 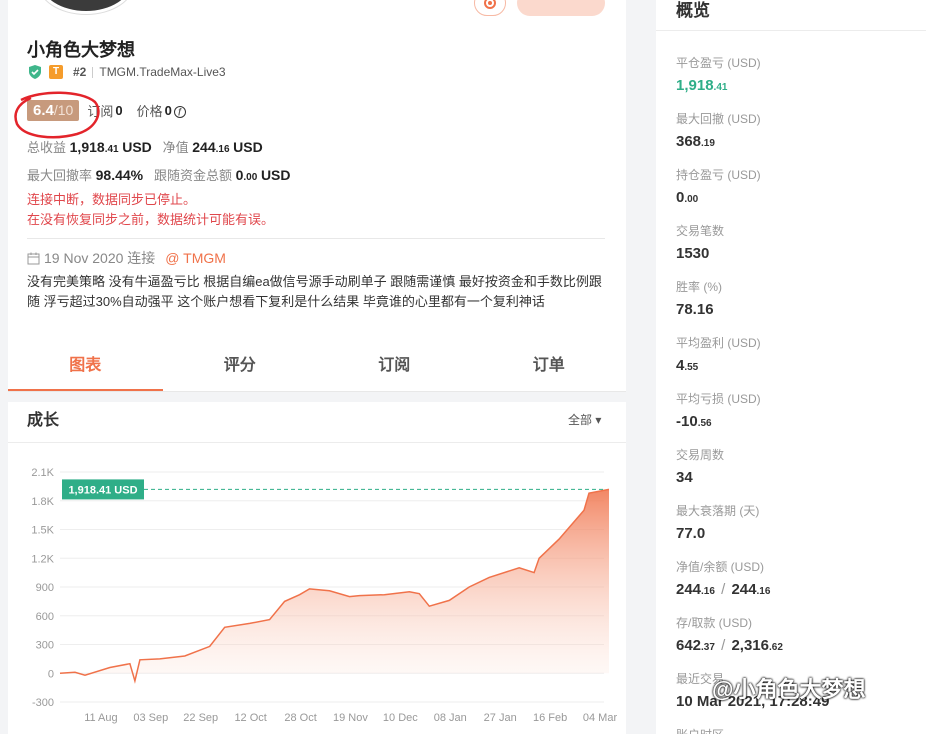 What do you see at coordinates (691, 533) in the screenshot?
I see `metric-value: 77.0` at bounding box center [691, 533].